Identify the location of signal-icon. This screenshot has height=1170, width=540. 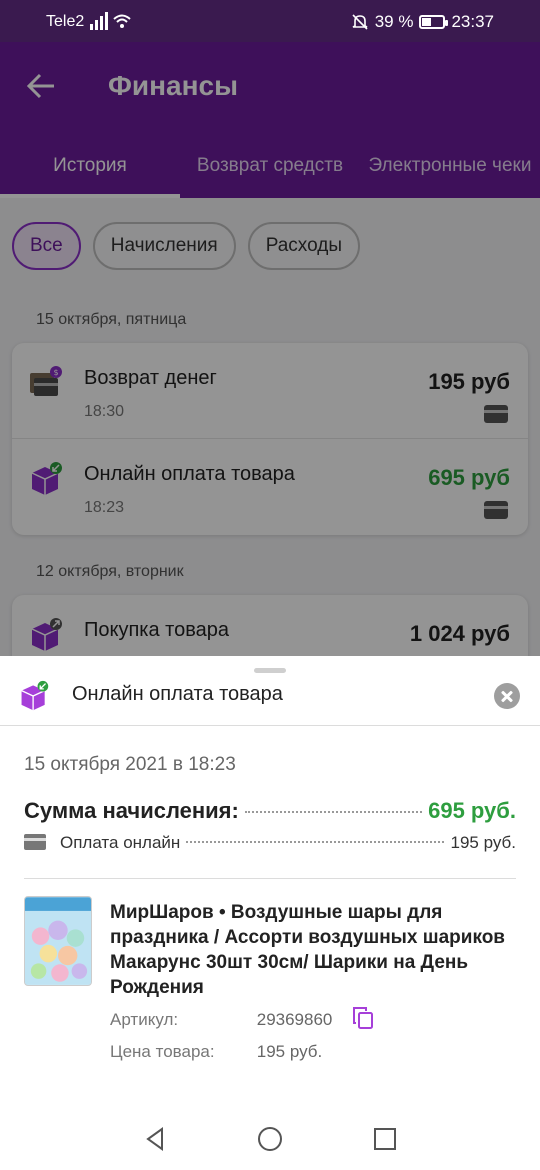
(110, 21).